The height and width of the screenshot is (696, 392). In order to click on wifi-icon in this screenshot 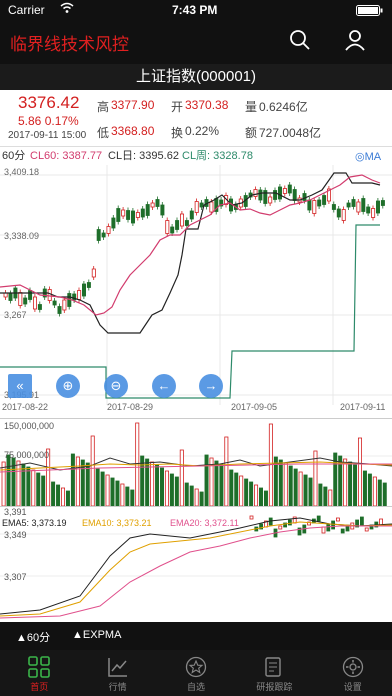, I will do `click(67, 9)`.